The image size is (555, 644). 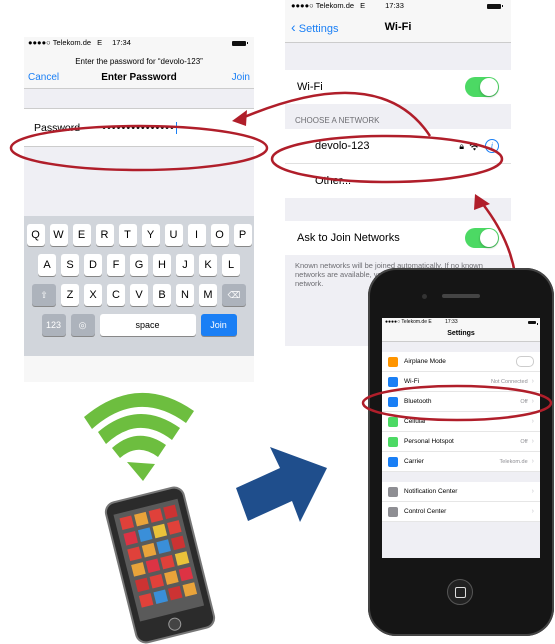 I want to click on small-smartphone-icon, so click(x=160, y=565).